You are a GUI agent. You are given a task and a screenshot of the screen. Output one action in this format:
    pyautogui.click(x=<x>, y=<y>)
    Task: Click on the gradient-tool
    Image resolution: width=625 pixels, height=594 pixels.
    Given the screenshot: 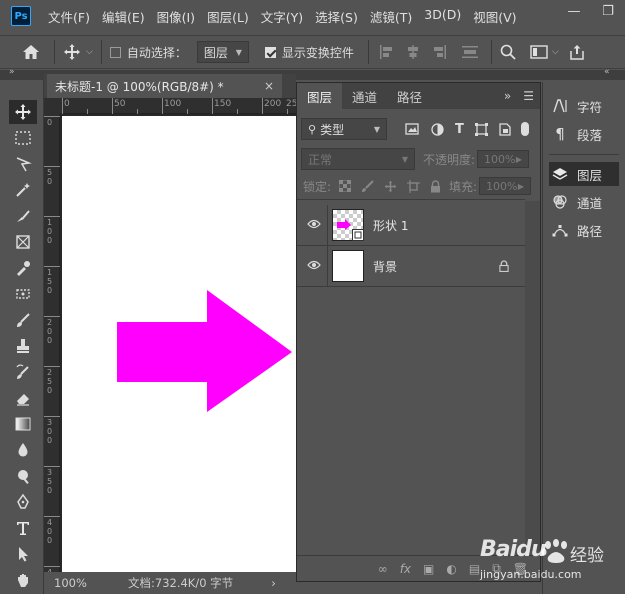 What is the action you would take?
    pyautogui.click(x=23, y=424)
    